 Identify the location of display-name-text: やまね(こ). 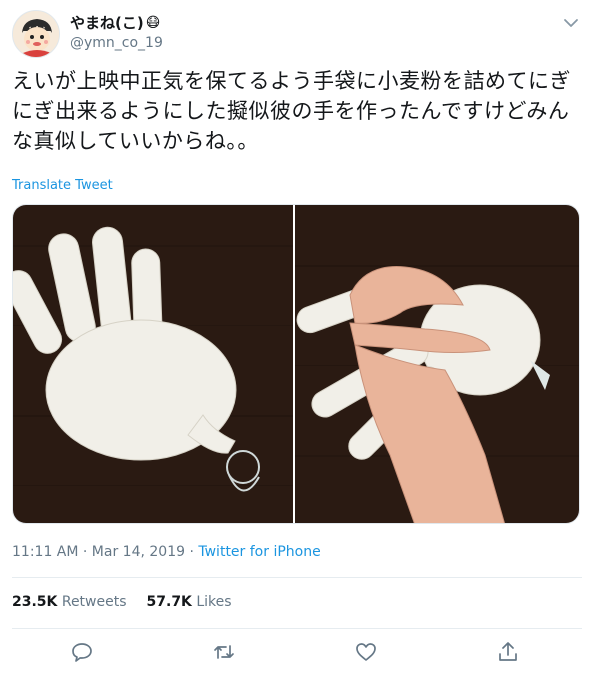
(107, 23).